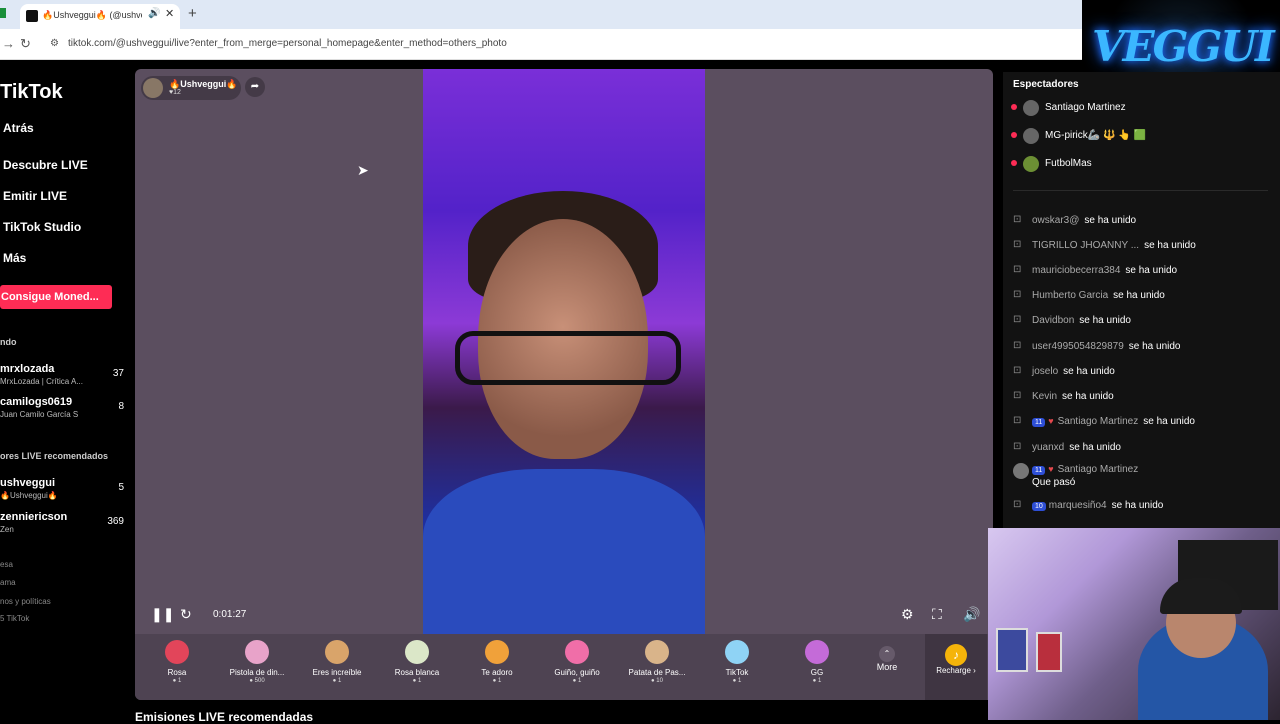  What do you see at coordinates (39, 414) in the screenshot?
I see `account-subtitle: Juan Camilo García S` at bounding box center [39, 414].